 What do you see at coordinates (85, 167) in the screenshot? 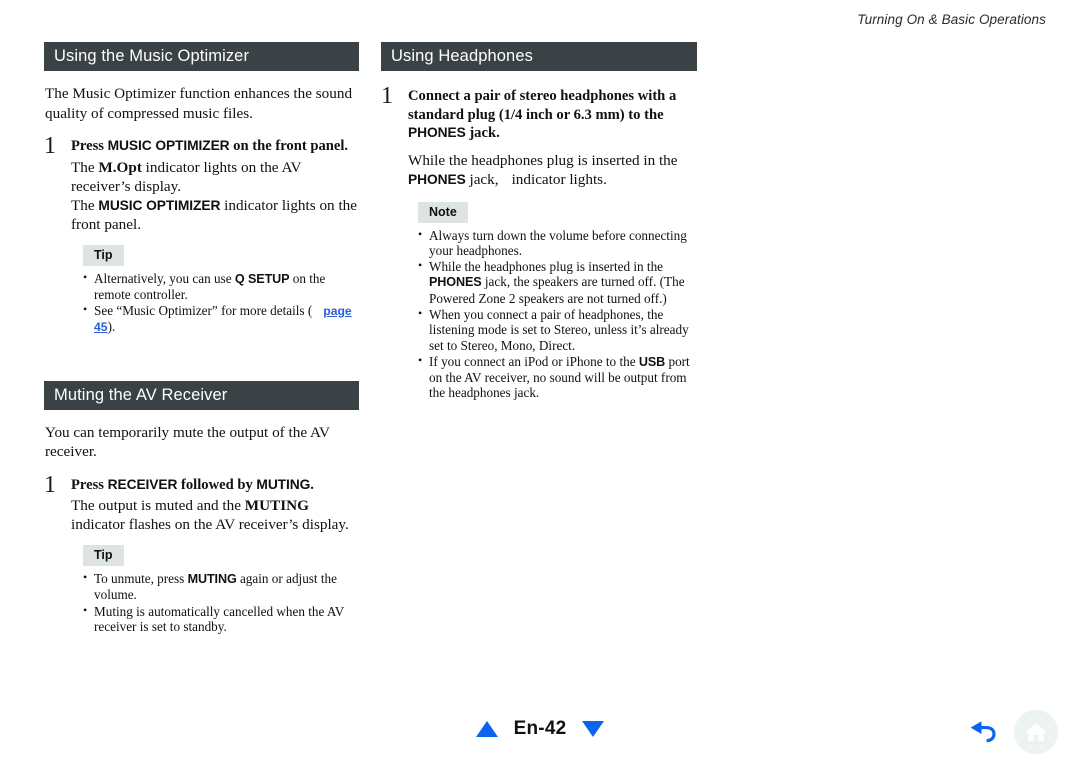
I see `body-1-prefix: The` at bounding box center [85, 167].